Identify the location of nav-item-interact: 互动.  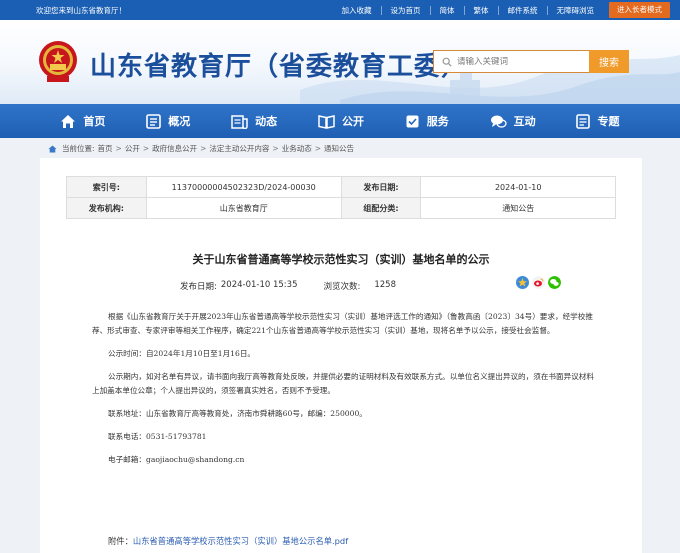
(513, 121).